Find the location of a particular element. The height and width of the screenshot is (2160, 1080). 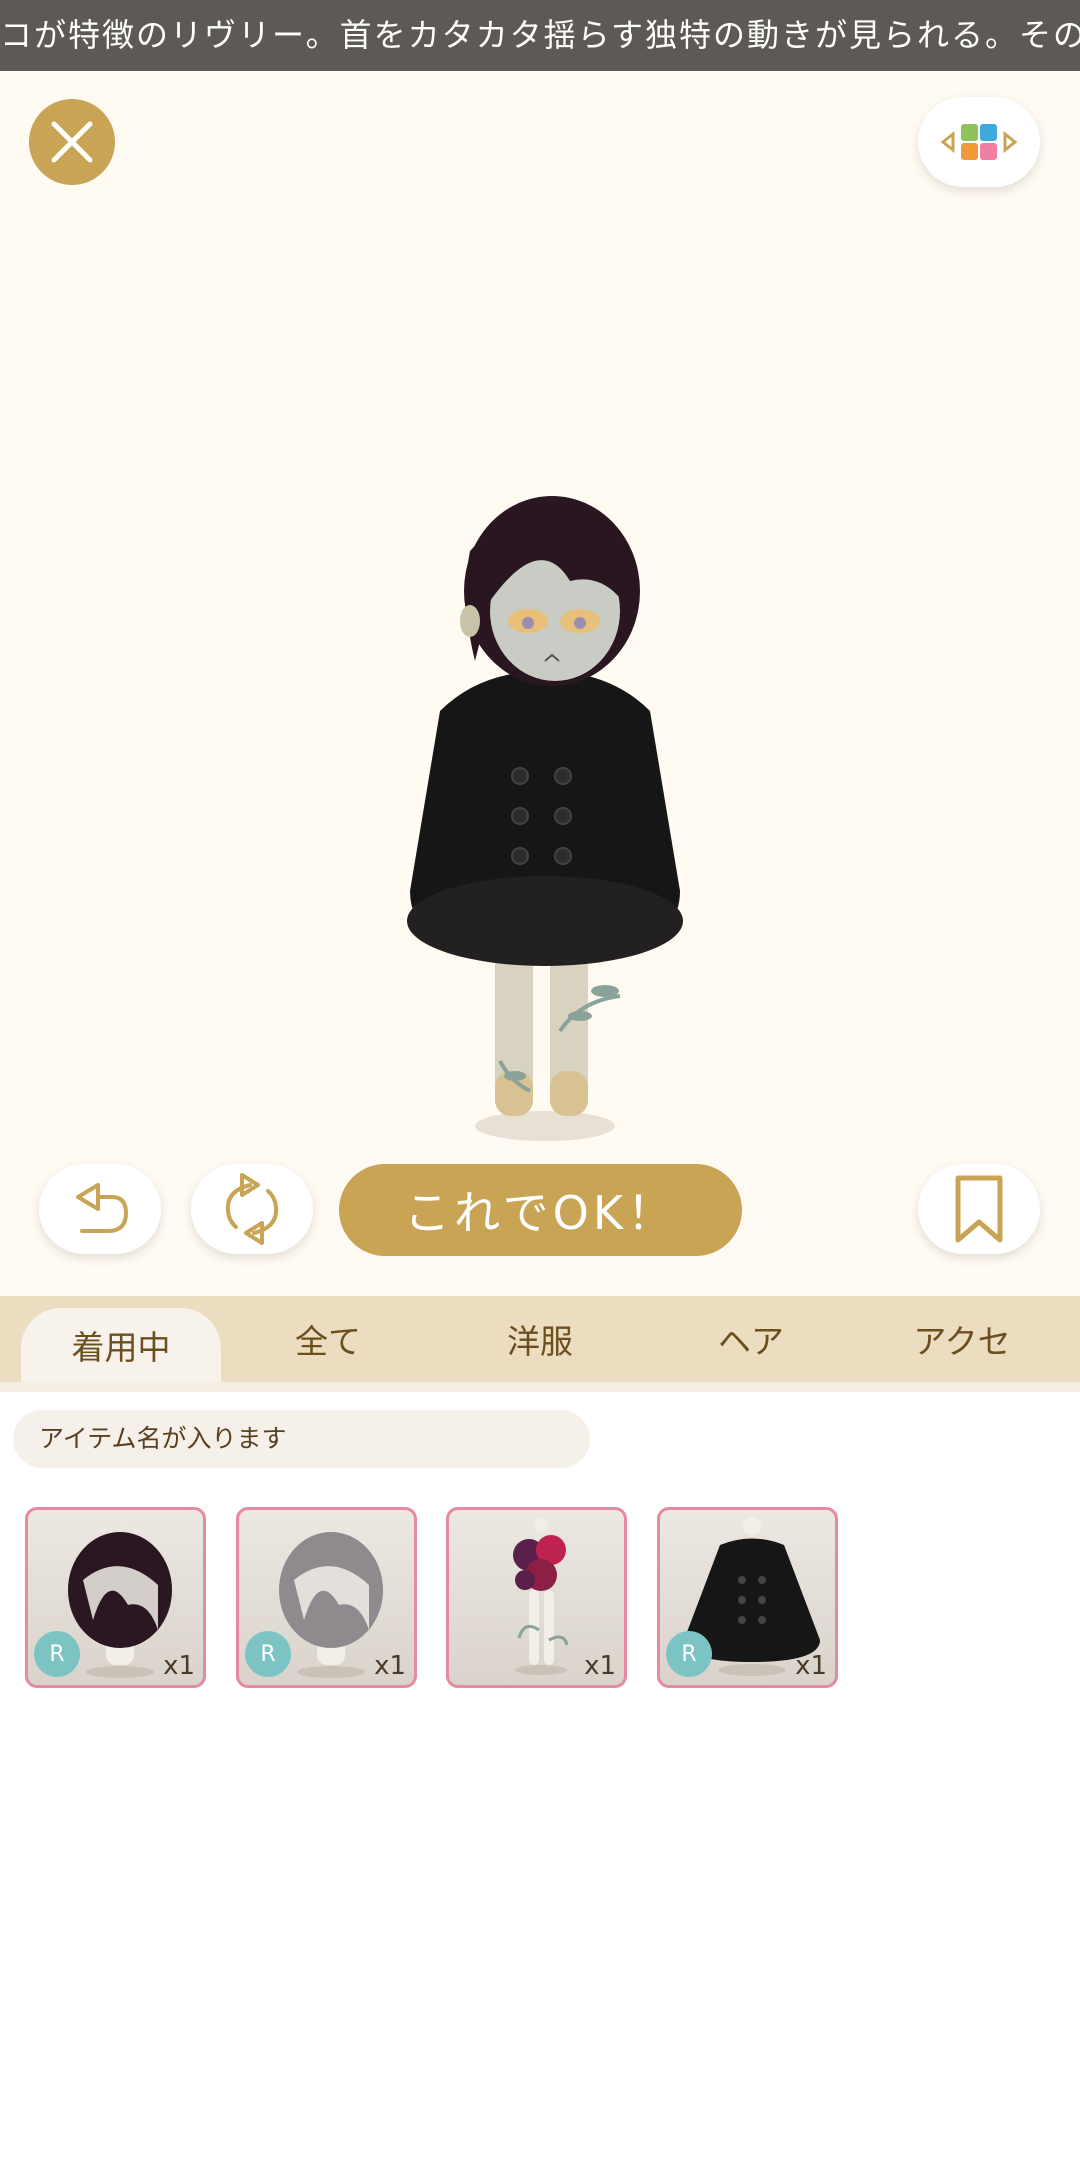

category-tab-bar: 着用中 全て 洋服 ヘア アクセ is located at coordinates (540, 1344).